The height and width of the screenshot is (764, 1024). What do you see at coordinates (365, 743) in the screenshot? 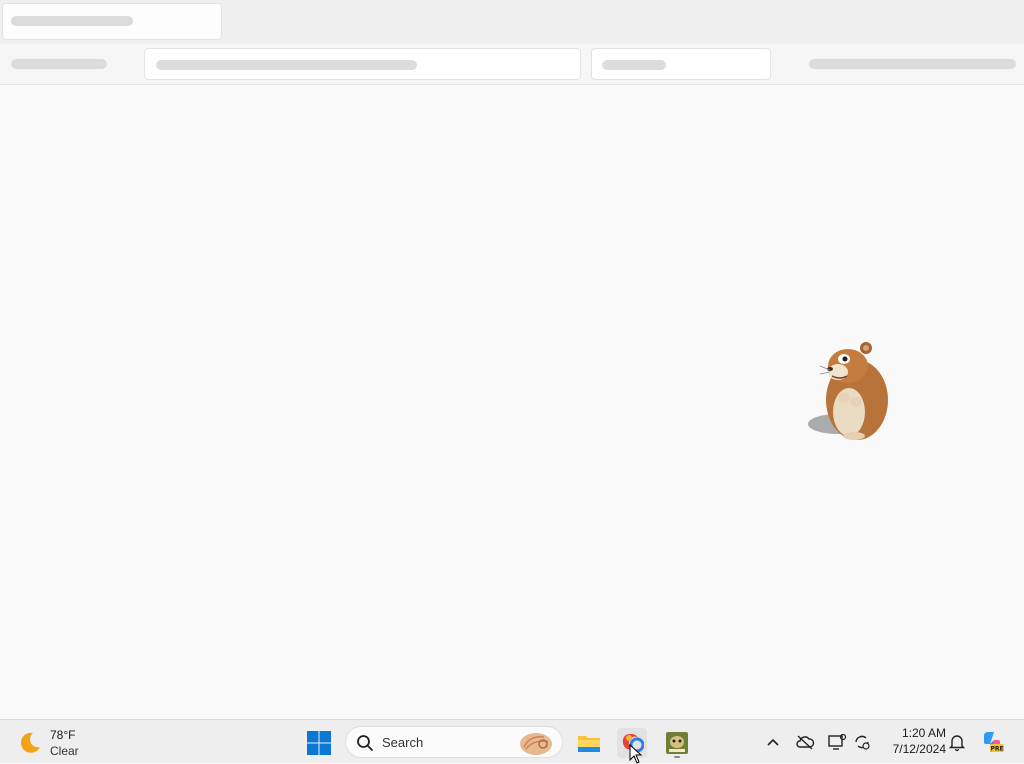
I see `search-icon` at bounding box center [365, 743].